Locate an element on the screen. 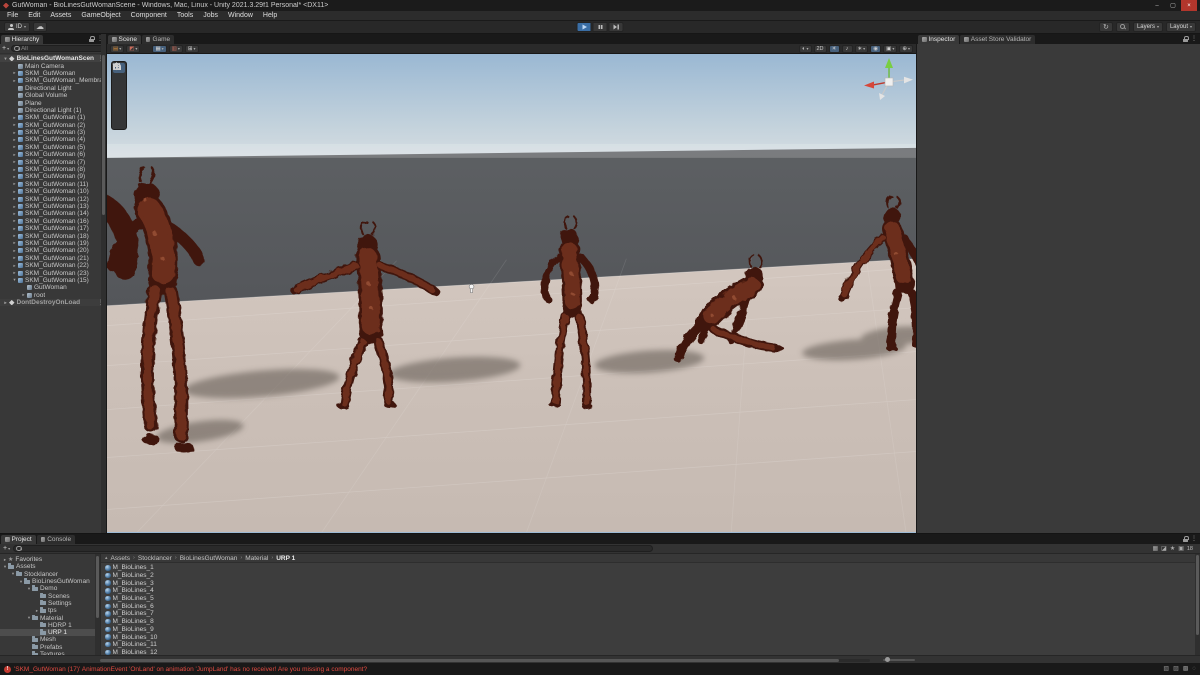 The height and width of the screenshot is (675, 1200). project-tree-item-tps: ▸ tps is located at coordinates (47, 610).